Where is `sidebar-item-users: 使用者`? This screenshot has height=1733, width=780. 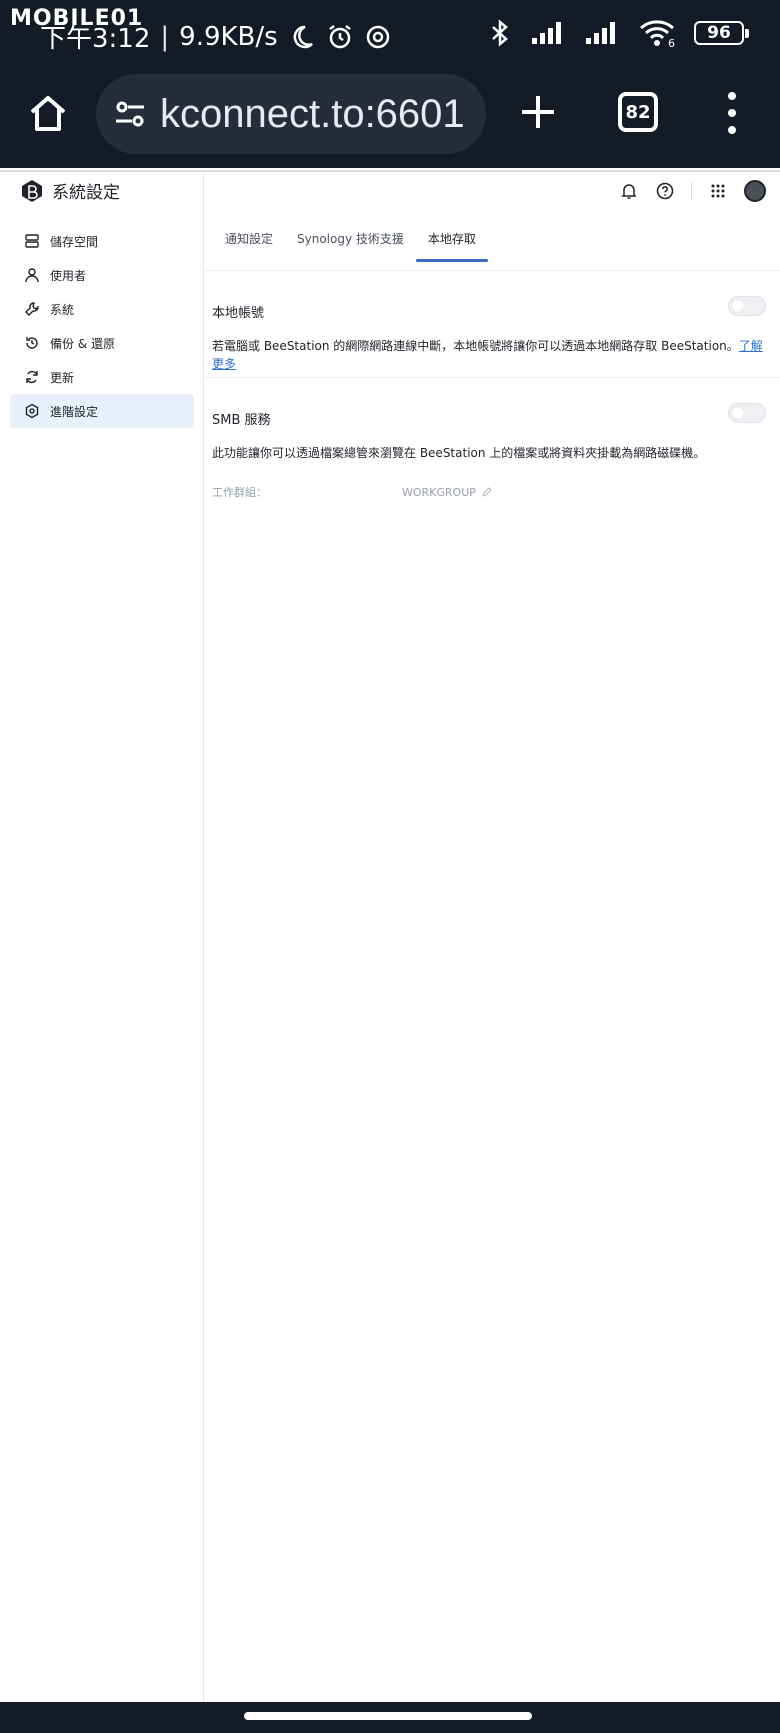
sidebar-item-users: 使用者 is located at coordinates (102, 275).